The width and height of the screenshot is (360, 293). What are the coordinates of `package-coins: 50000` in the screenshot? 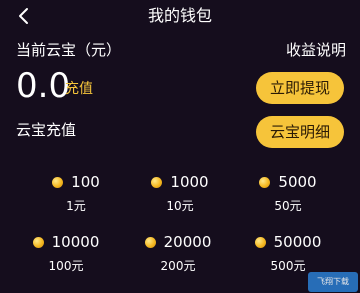 It's located at (288, 242).